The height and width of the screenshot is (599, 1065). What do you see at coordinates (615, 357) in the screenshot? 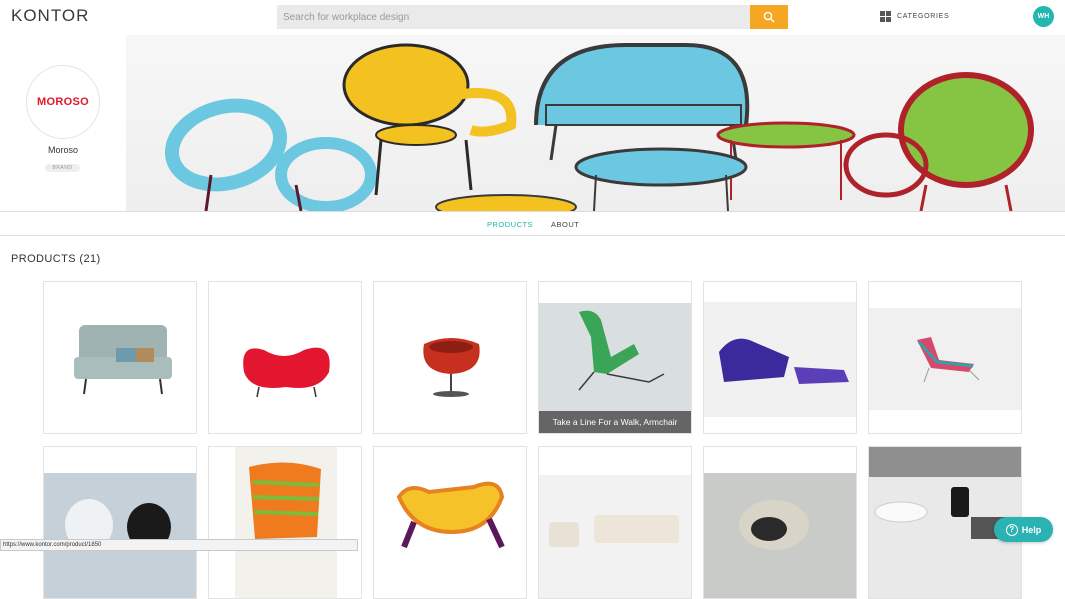
I see `product-card-hovered: Take a Line For a Walk, Armchair` at bounding box center [615, 357].